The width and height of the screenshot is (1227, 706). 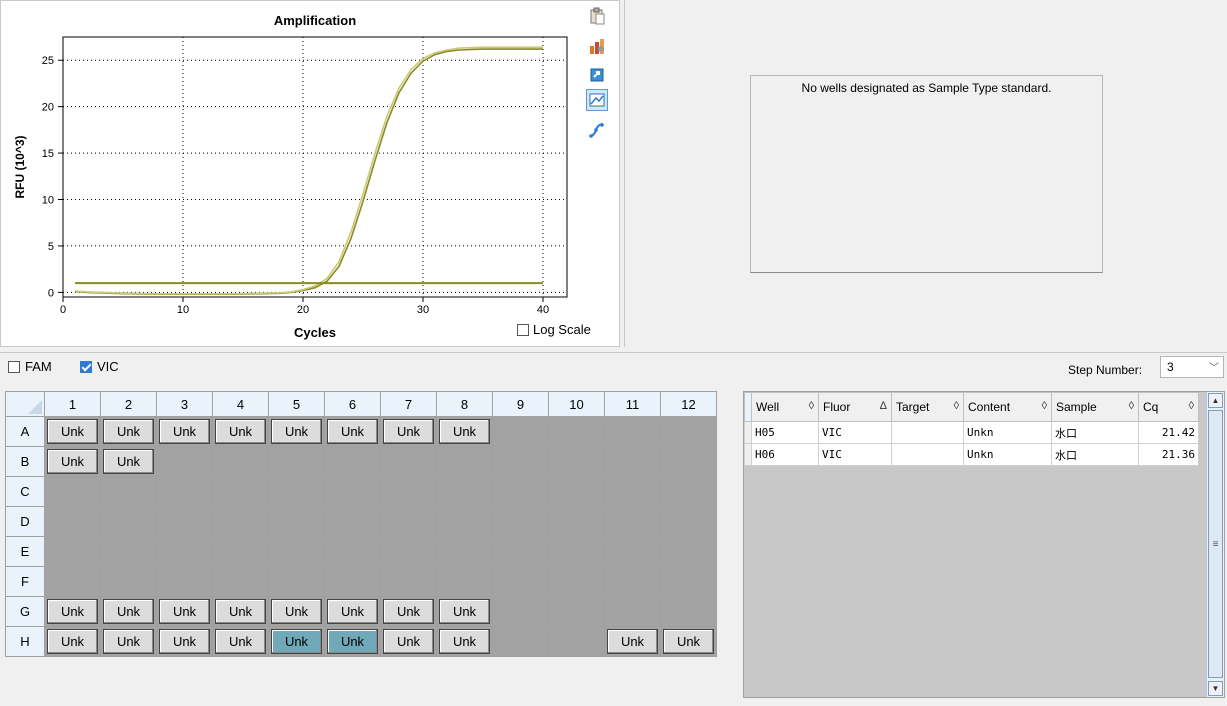 What do you see at coordinates (352, 581) in the screenshot?
I see `plate-well-F6` at bounding box center [352, 581].